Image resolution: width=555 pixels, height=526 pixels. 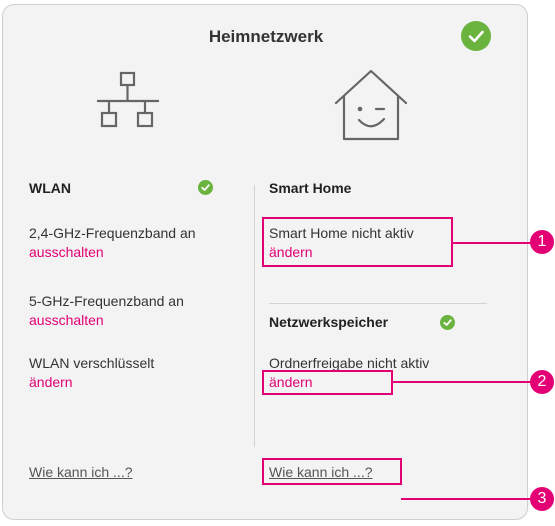 What do you see at coordinates (66, 252) in the screenshot?
I see `wlan-24ghz-toggle-link: ausschalten` at bounding box center [66, 252].